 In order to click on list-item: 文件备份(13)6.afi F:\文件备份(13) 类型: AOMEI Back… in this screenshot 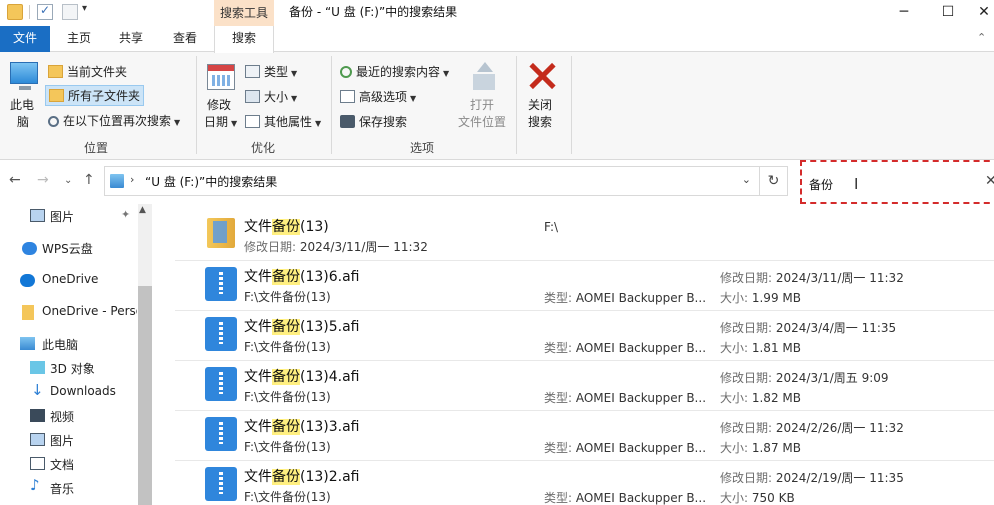, I will do `click(584, 286)`.